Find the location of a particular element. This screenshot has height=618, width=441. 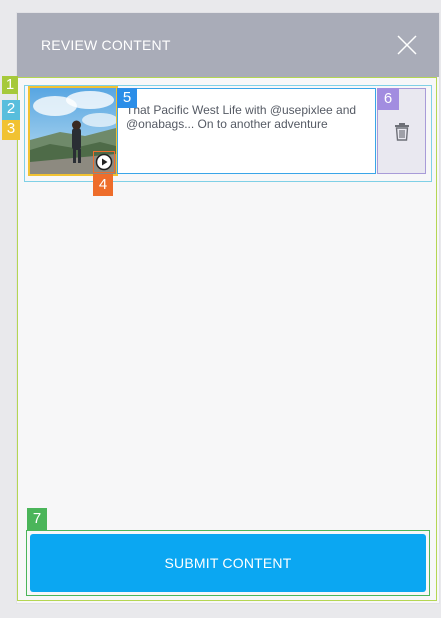

close-button is located at coordinates (407, 45).